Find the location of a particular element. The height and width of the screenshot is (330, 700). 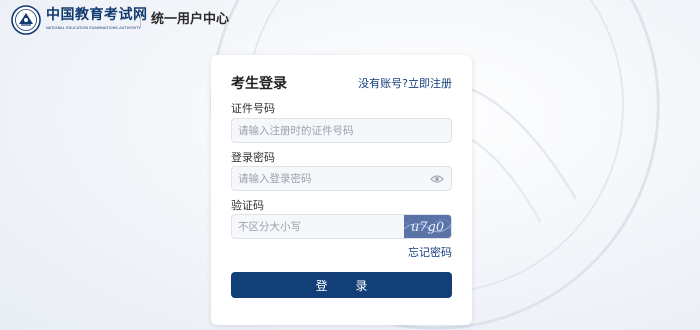

id-number-input is located at coordinates (341, 131).